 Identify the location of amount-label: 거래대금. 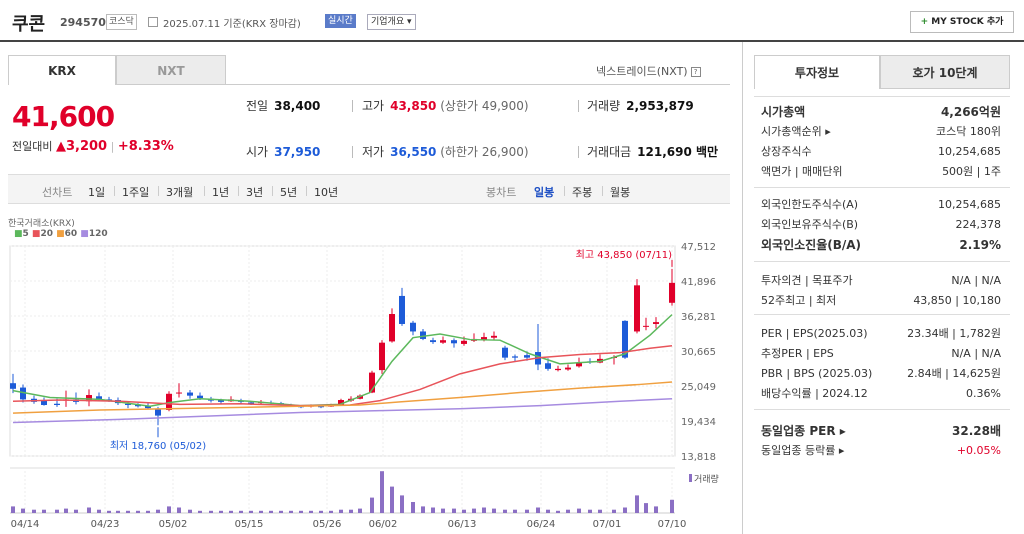
(609, 152).